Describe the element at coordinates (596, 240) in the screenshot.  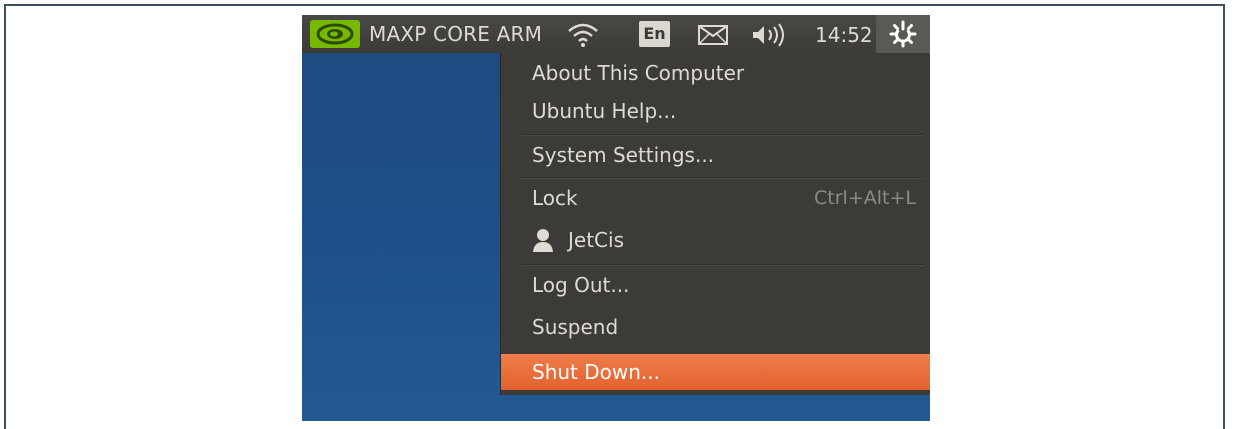
I see `menu-item-label: JetCis` at that location.